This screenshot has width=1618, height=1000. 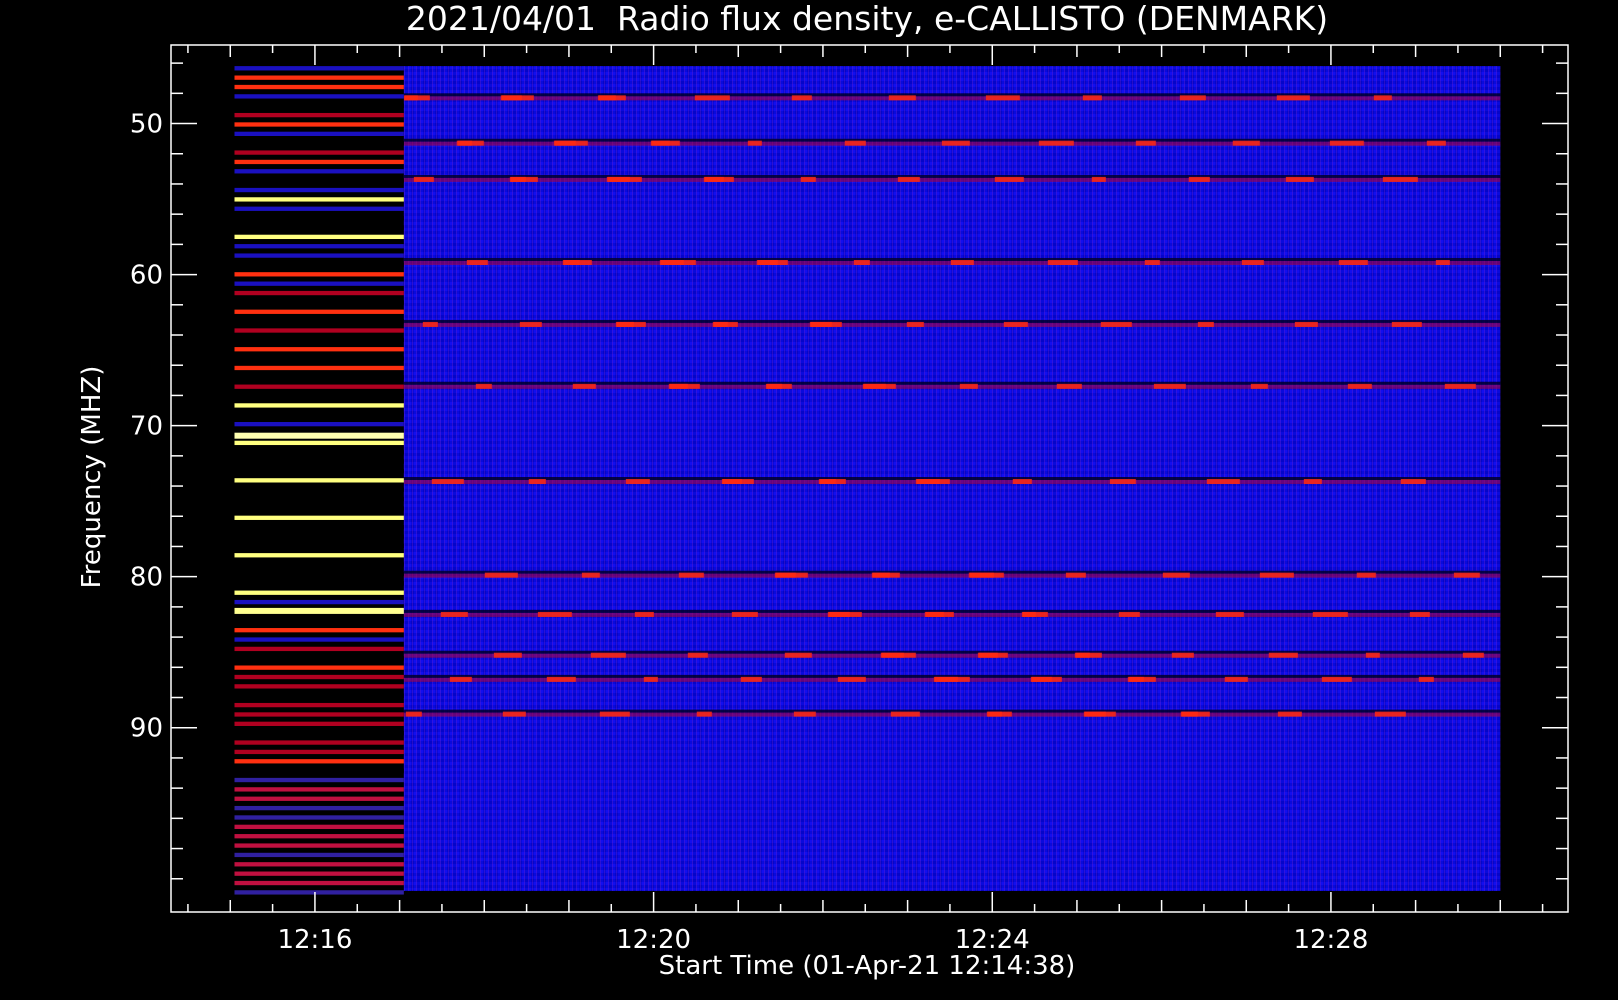 I want to click on burst-region, so click(x=319, y=480).